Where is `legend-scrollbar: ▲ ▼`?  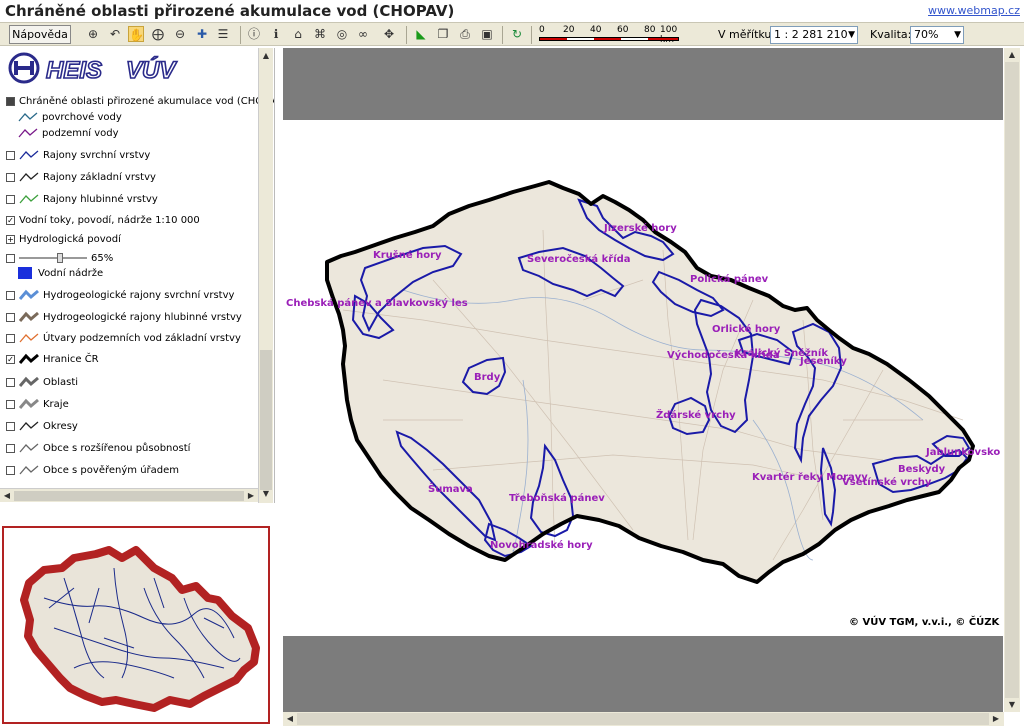 legend-scrollbar: ▲ ▼ is located at coordinates (265, 275).